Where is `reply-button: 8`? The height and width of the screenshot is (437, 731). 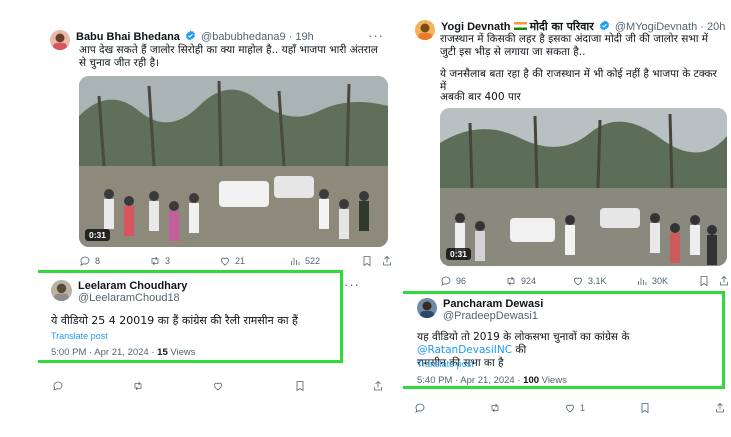
reply-button: 8 is located at coordinates (89, 261).